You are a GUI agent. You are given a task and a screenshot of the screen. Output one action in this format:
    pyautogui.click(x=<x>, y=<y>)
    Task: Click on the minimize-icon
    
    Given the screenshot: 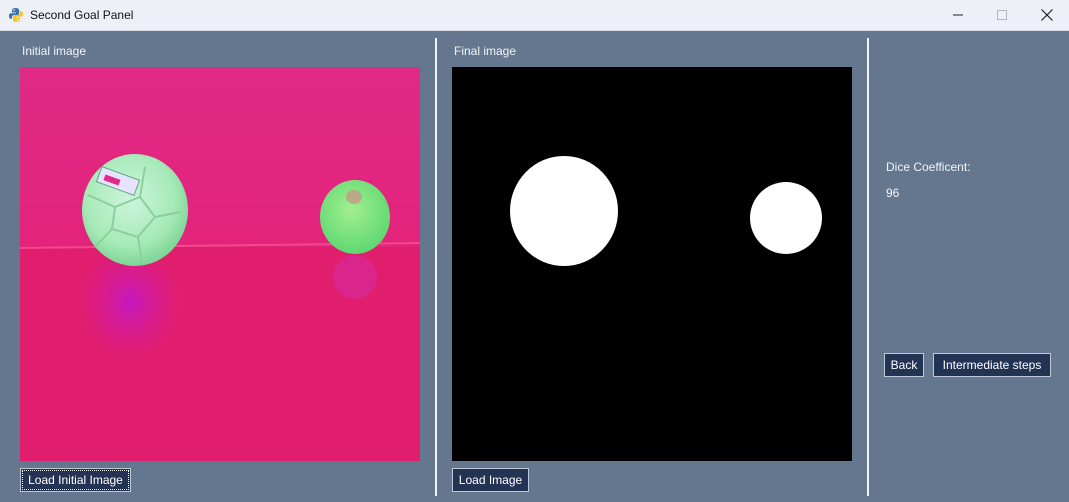 What is the action you would take?
    pyautogui.click(x=958, y=15)
    